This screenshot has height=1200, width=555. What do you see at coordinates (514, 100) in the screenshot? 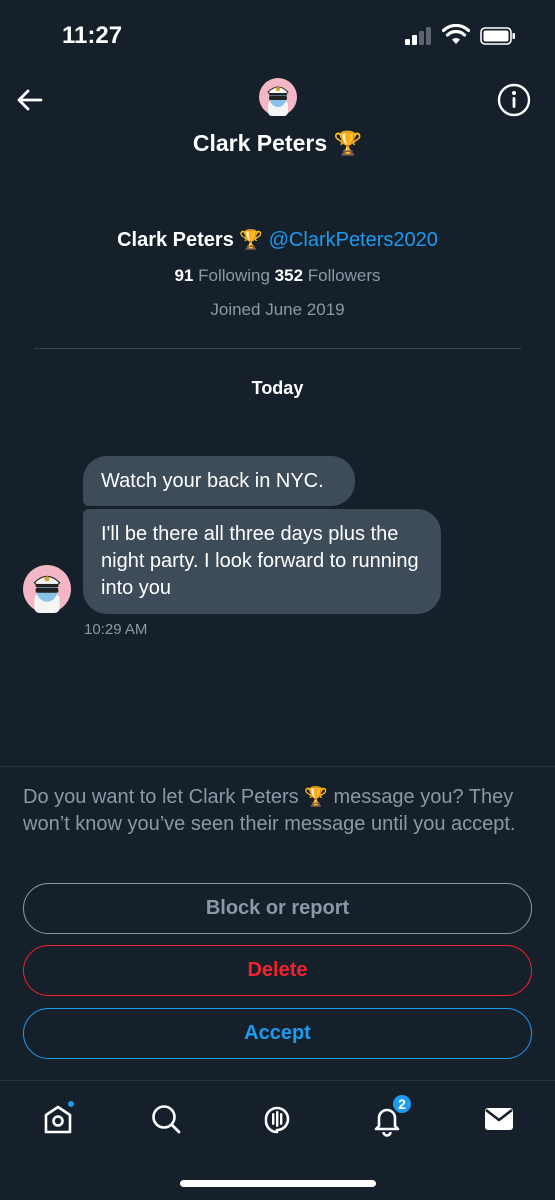
I see `info-icon` at bounding box center [514, 100].